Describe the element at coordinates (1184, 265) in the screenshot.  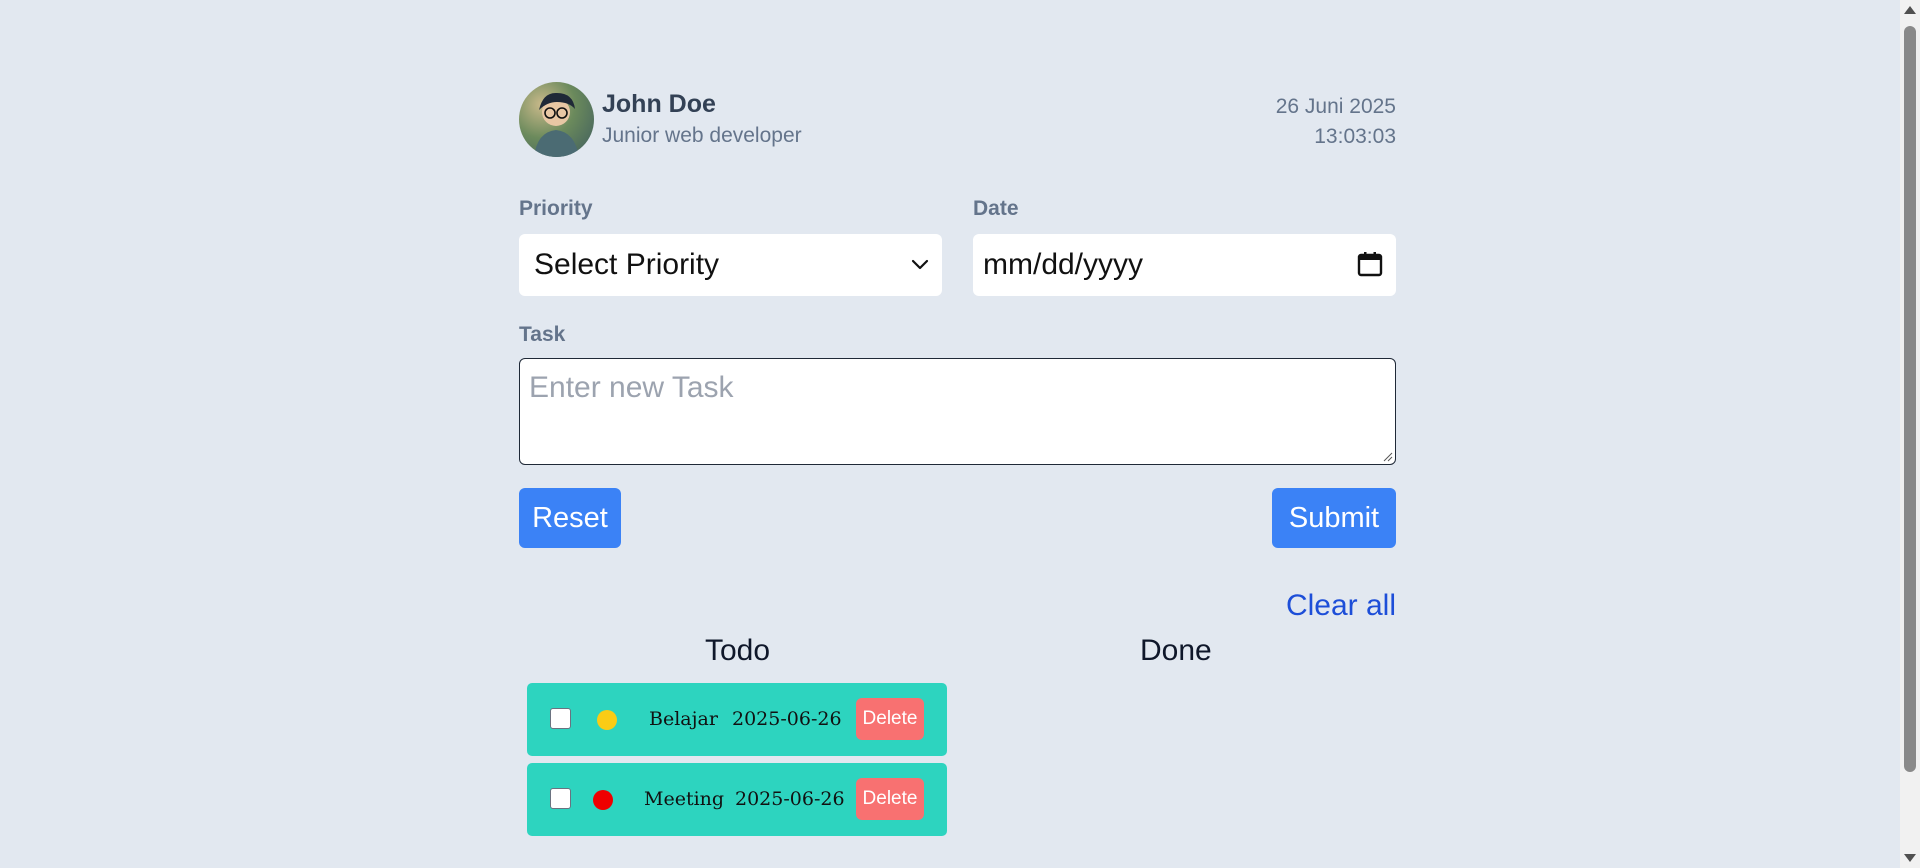
I see `date-input: mm/dd/yyyy` at that location.